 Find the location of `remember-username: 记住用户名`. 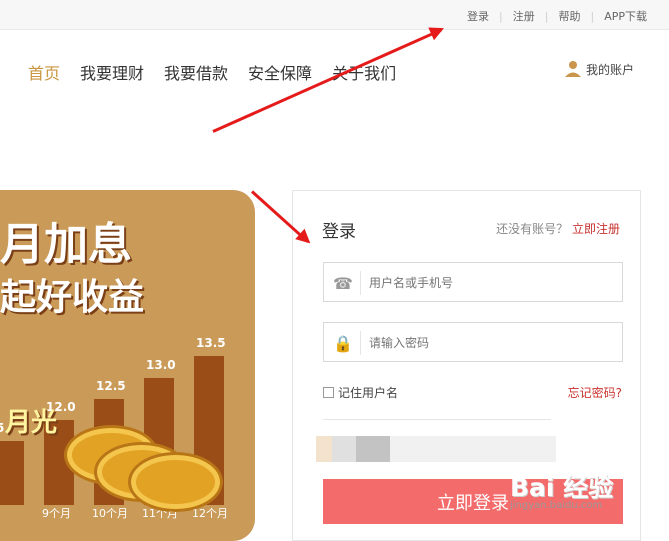

remember-username: 记住用户名 is located at coordinates (360, 392).